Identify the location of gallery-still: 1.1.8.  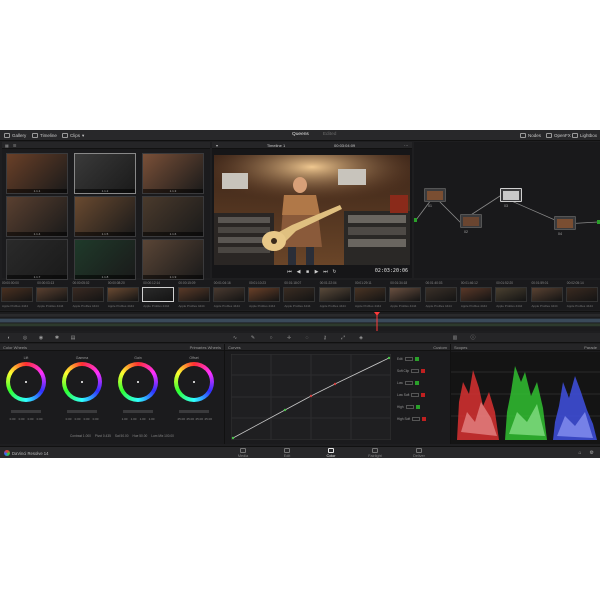
(105, 259).